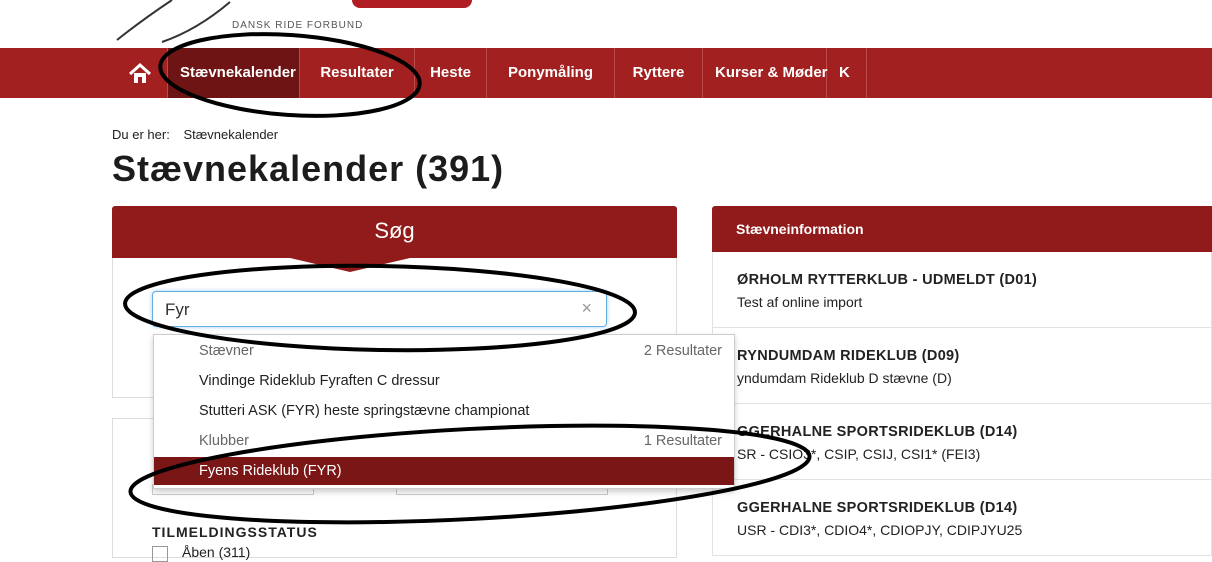 The width and height of the screenshot is (1212, 562). I want to click on status-option-label: Åben (311), so click(216, 552).